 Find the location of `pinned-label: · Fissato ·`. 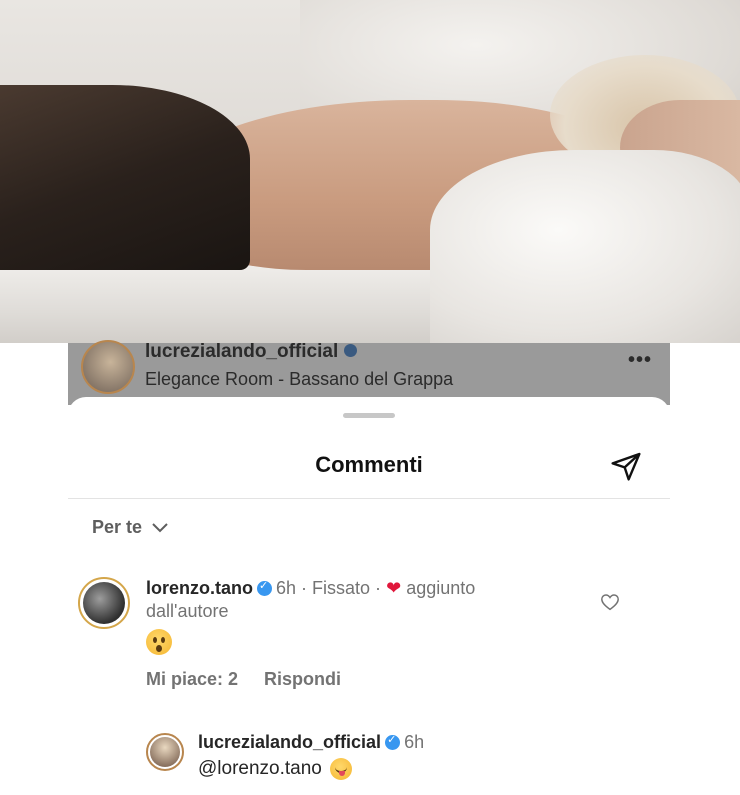

pinned-label: · Fissato · is located at coordinates (341, 588).